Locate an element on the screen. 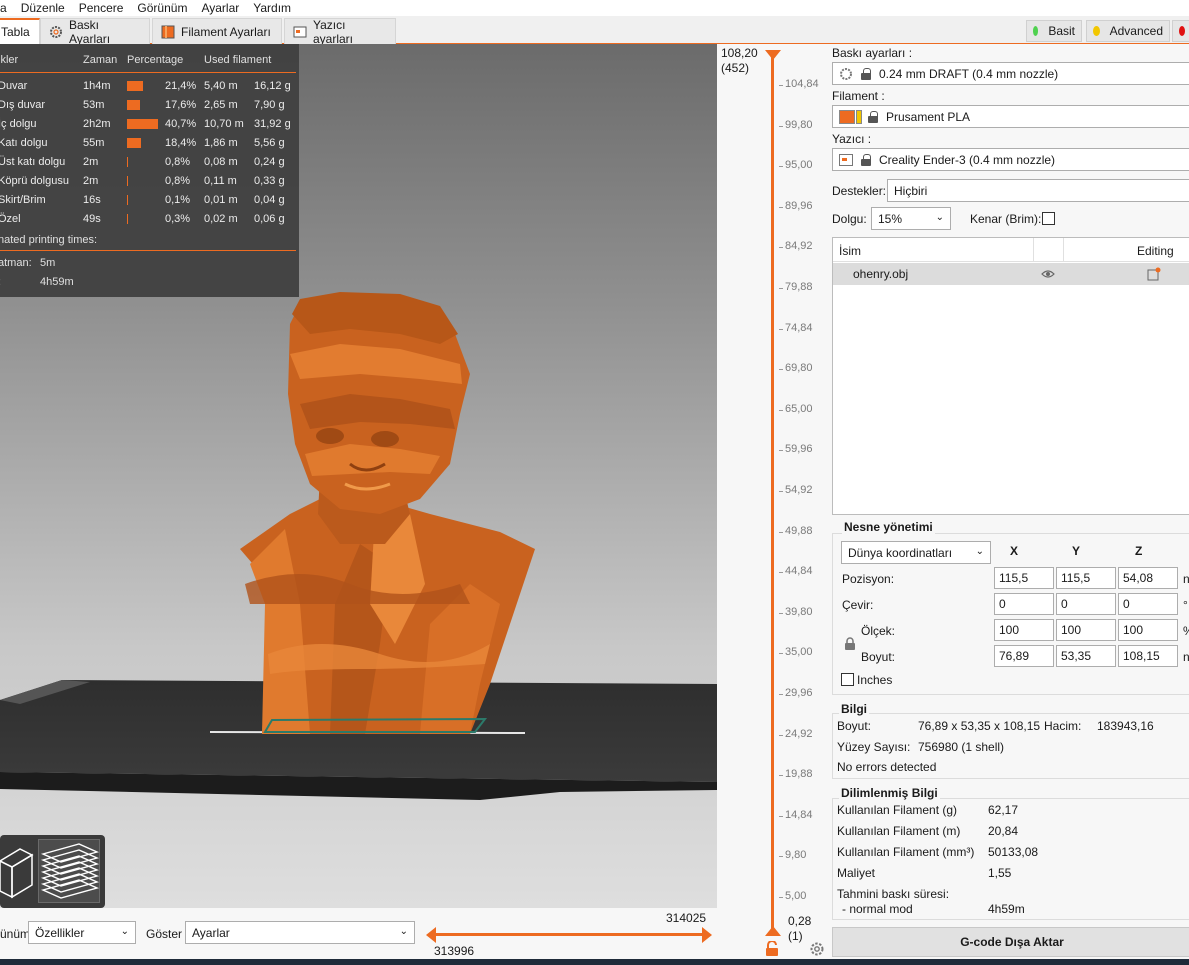 This screenshot has height=965, width=1189. printer-value: Creality Ender-3 (0.4 mm nozzle) is located at coordinates (967, 159).